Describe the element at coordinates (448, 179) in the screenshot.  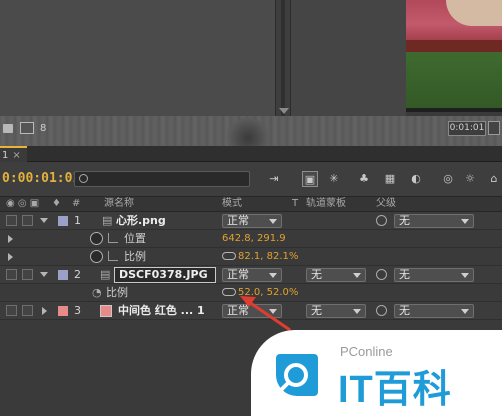
I see `graph-editor-icon: ◎` at that location.